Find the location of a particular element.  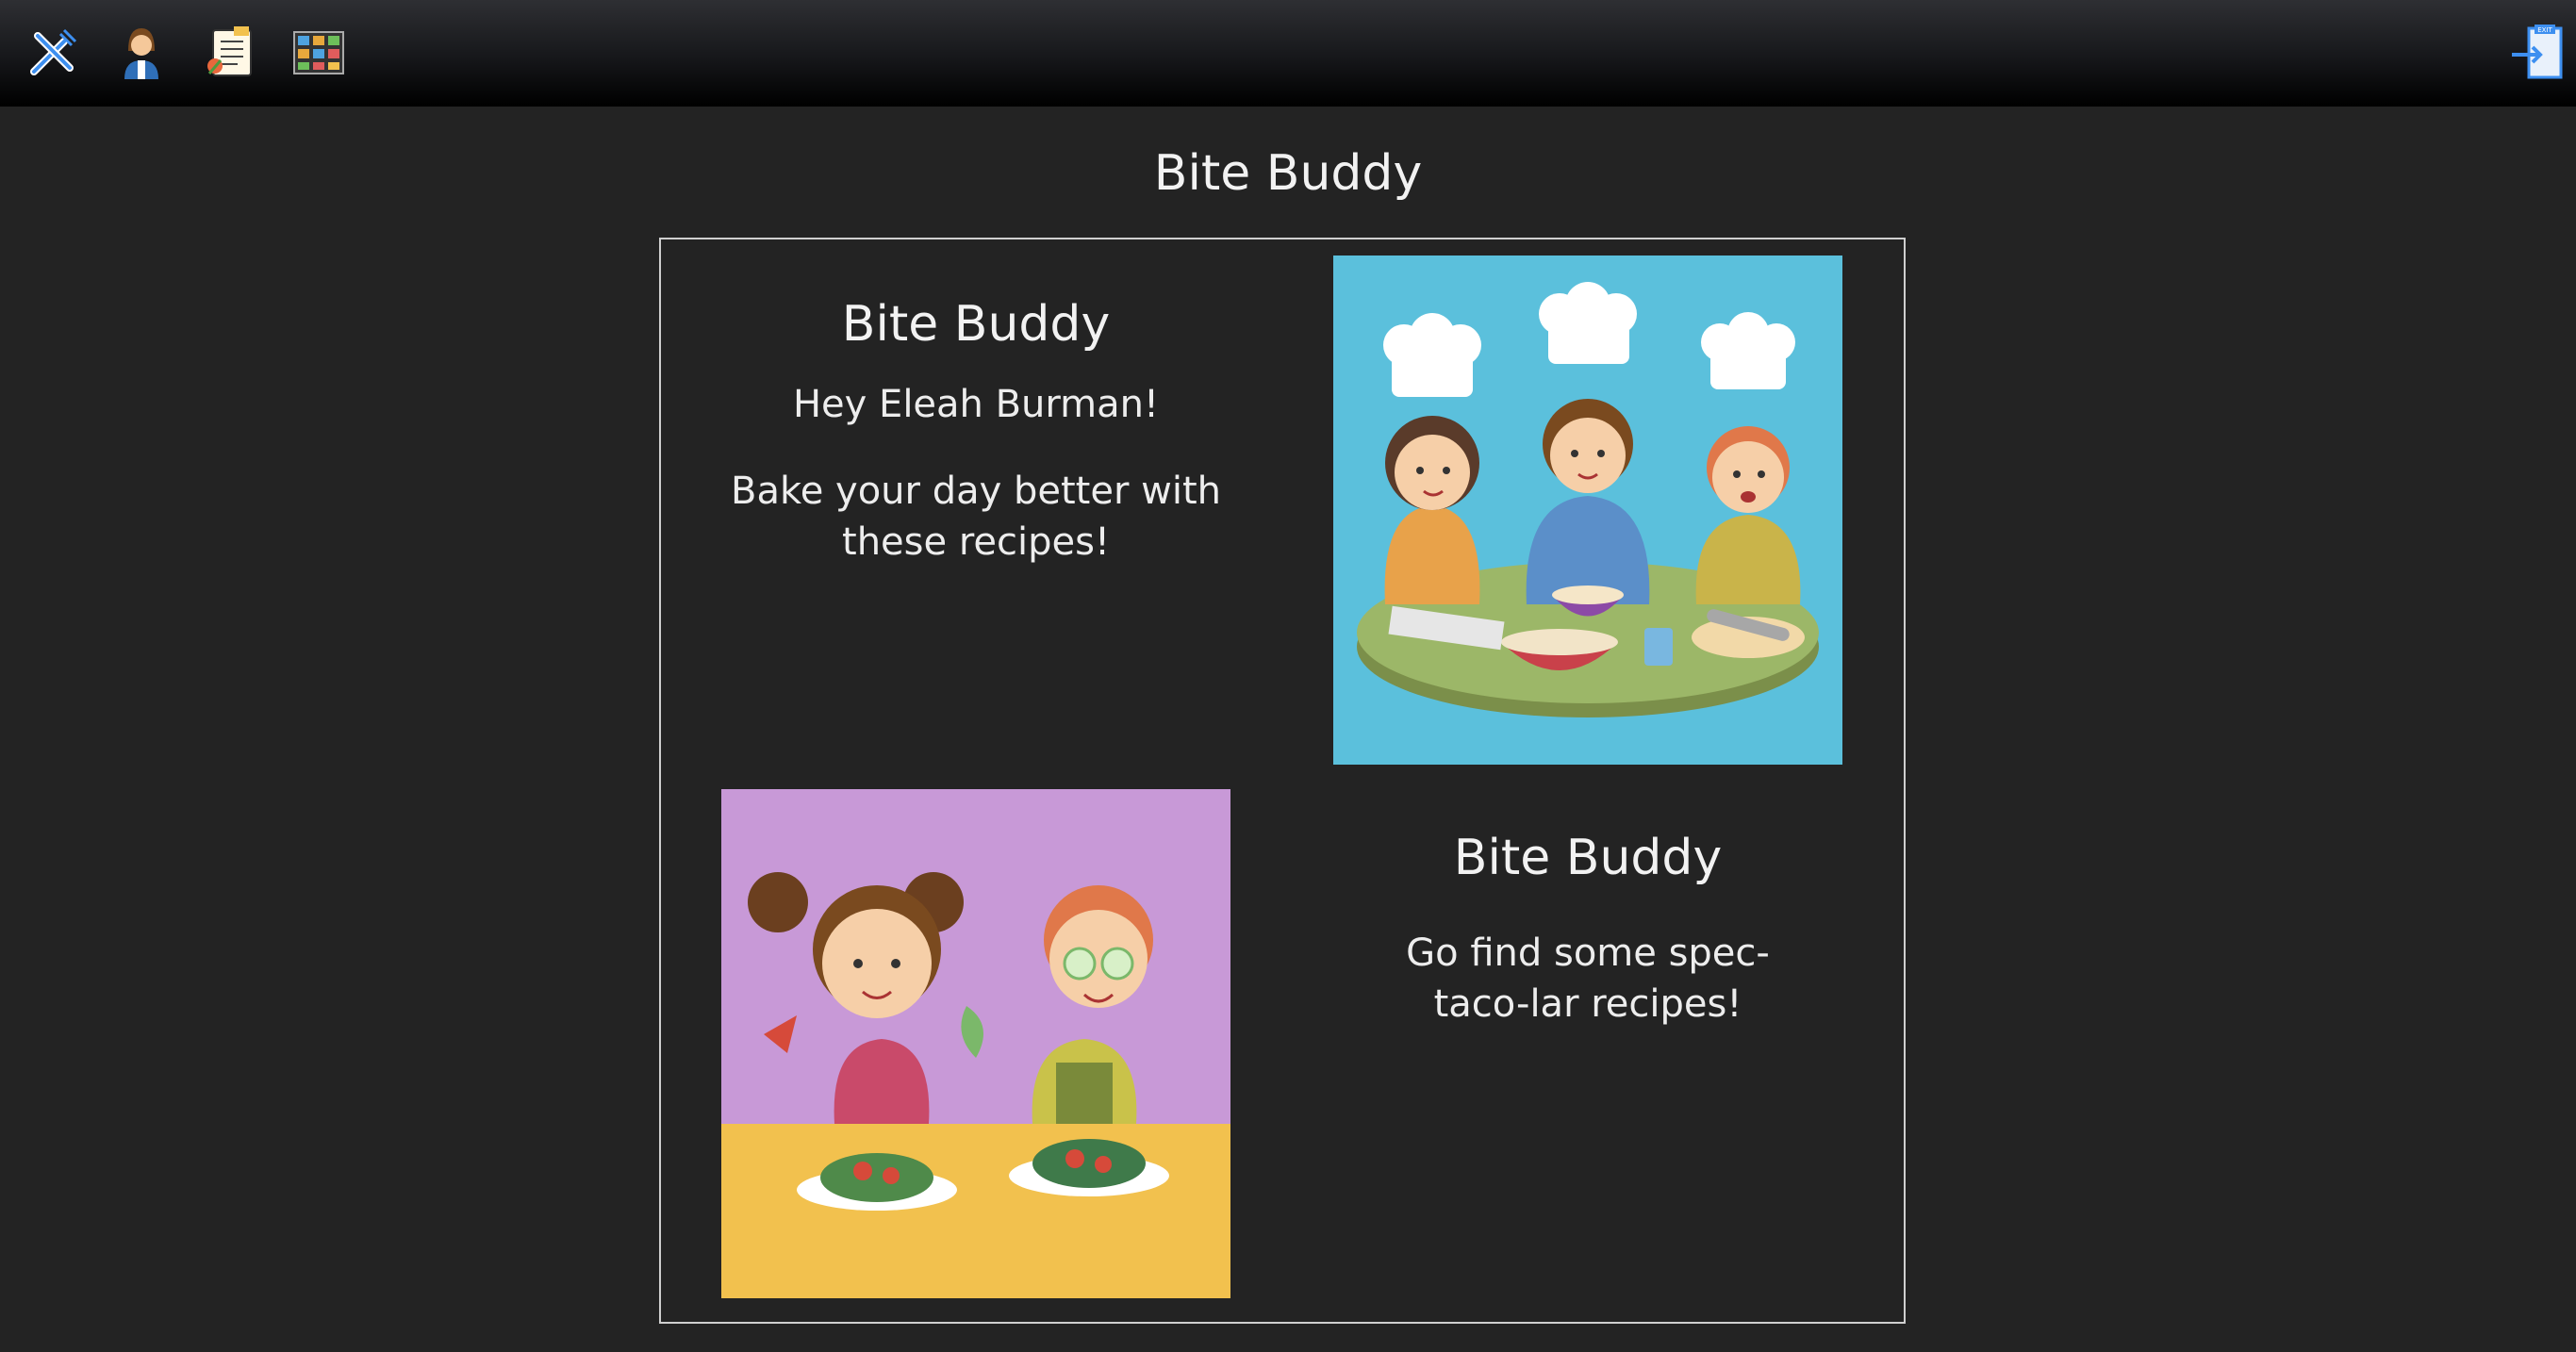

recipe-list-icon is located at coordinates (230, 53).